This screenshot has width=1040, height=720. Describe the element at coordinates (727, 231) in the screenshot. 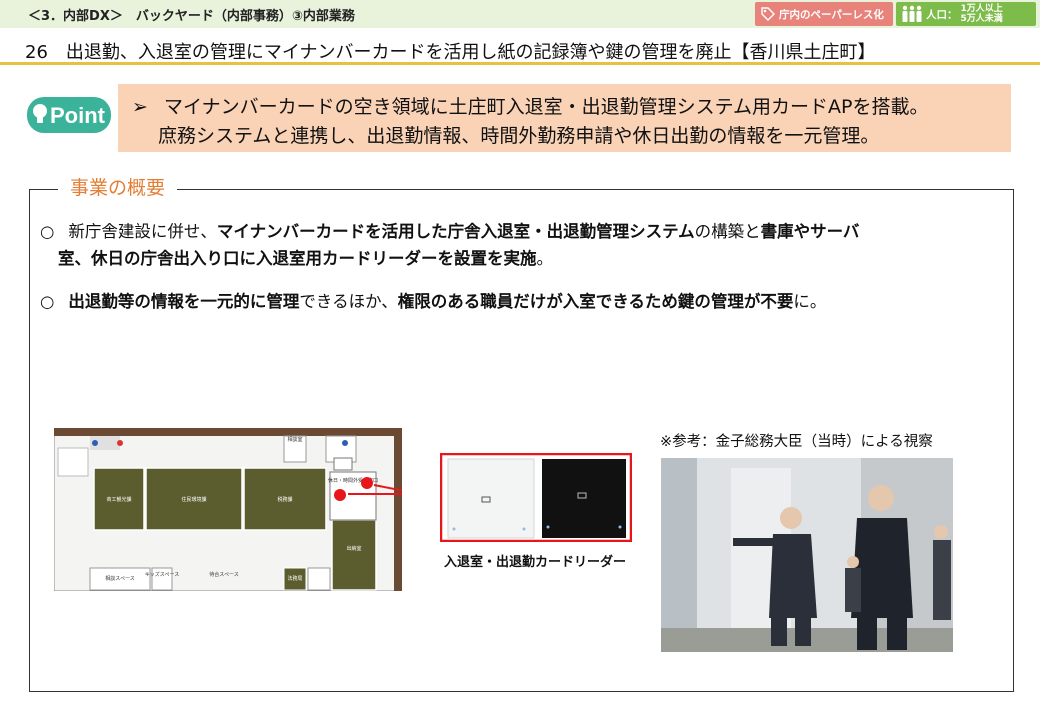

I see `p1-s3: の構築と` at that location.